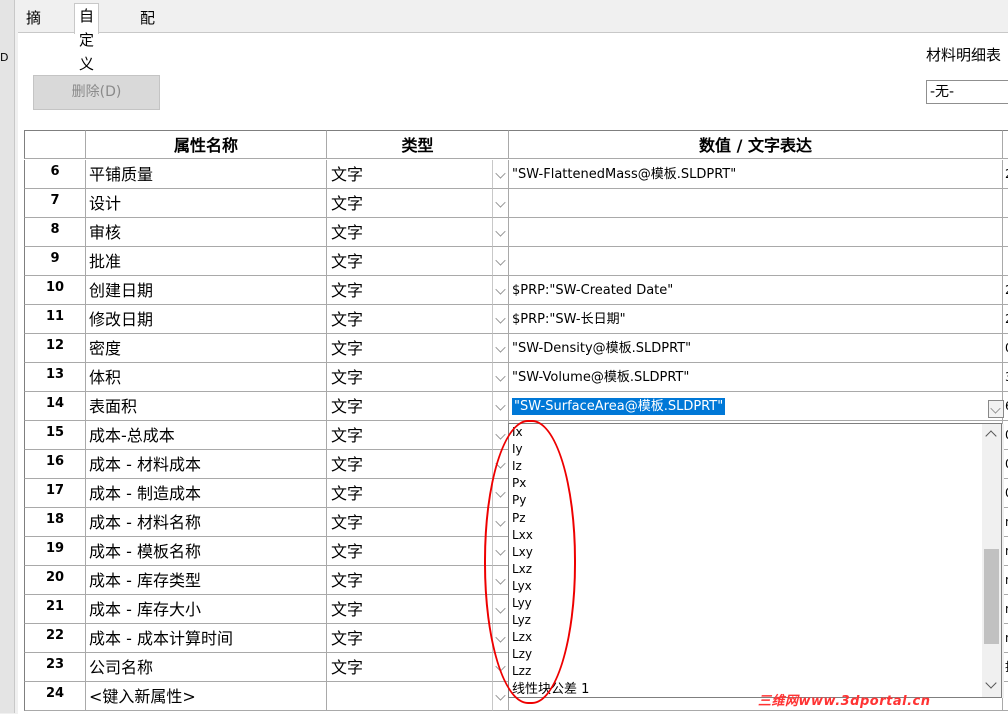 This screenshot has width=1008, height=714. What do you see at coordinates (206, 261) in the screenshot?
I see `property-name-cell: 批准` at bounding box center [206, 261].